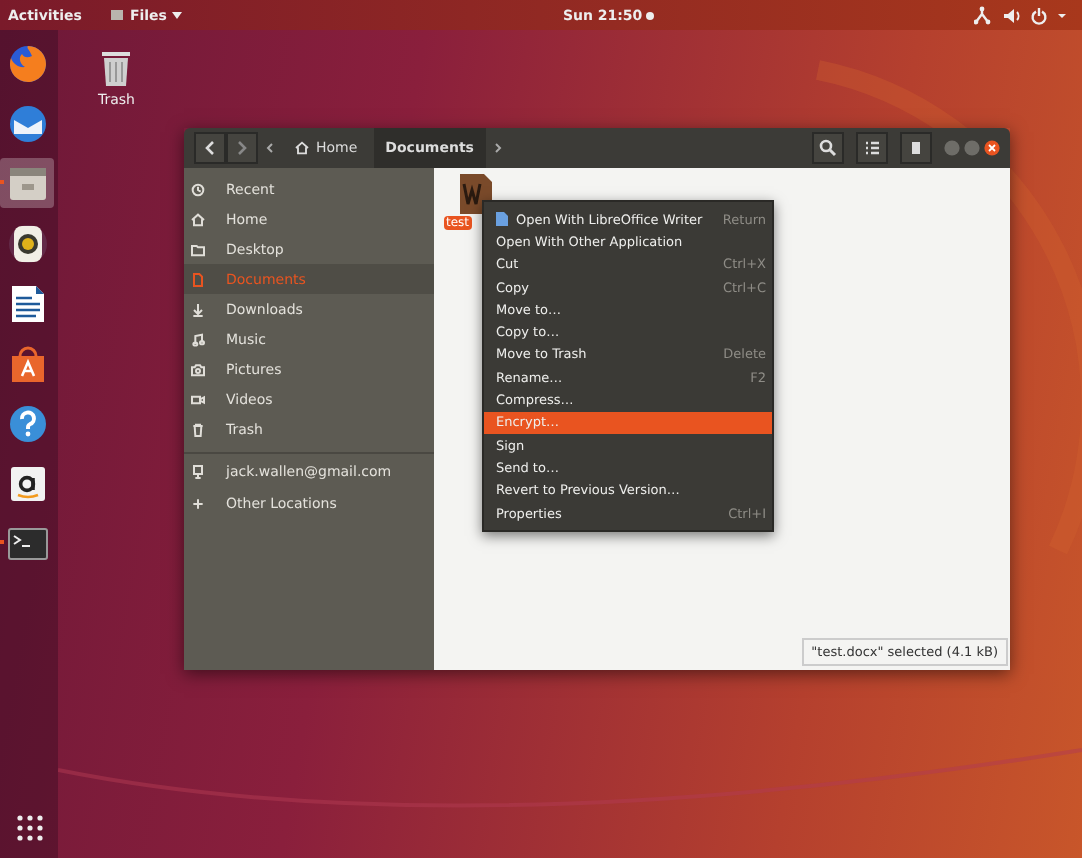 Image resolution: width=1082 pixels, height=858 pixels. I want to click on recent-icon, so click(198, 189).